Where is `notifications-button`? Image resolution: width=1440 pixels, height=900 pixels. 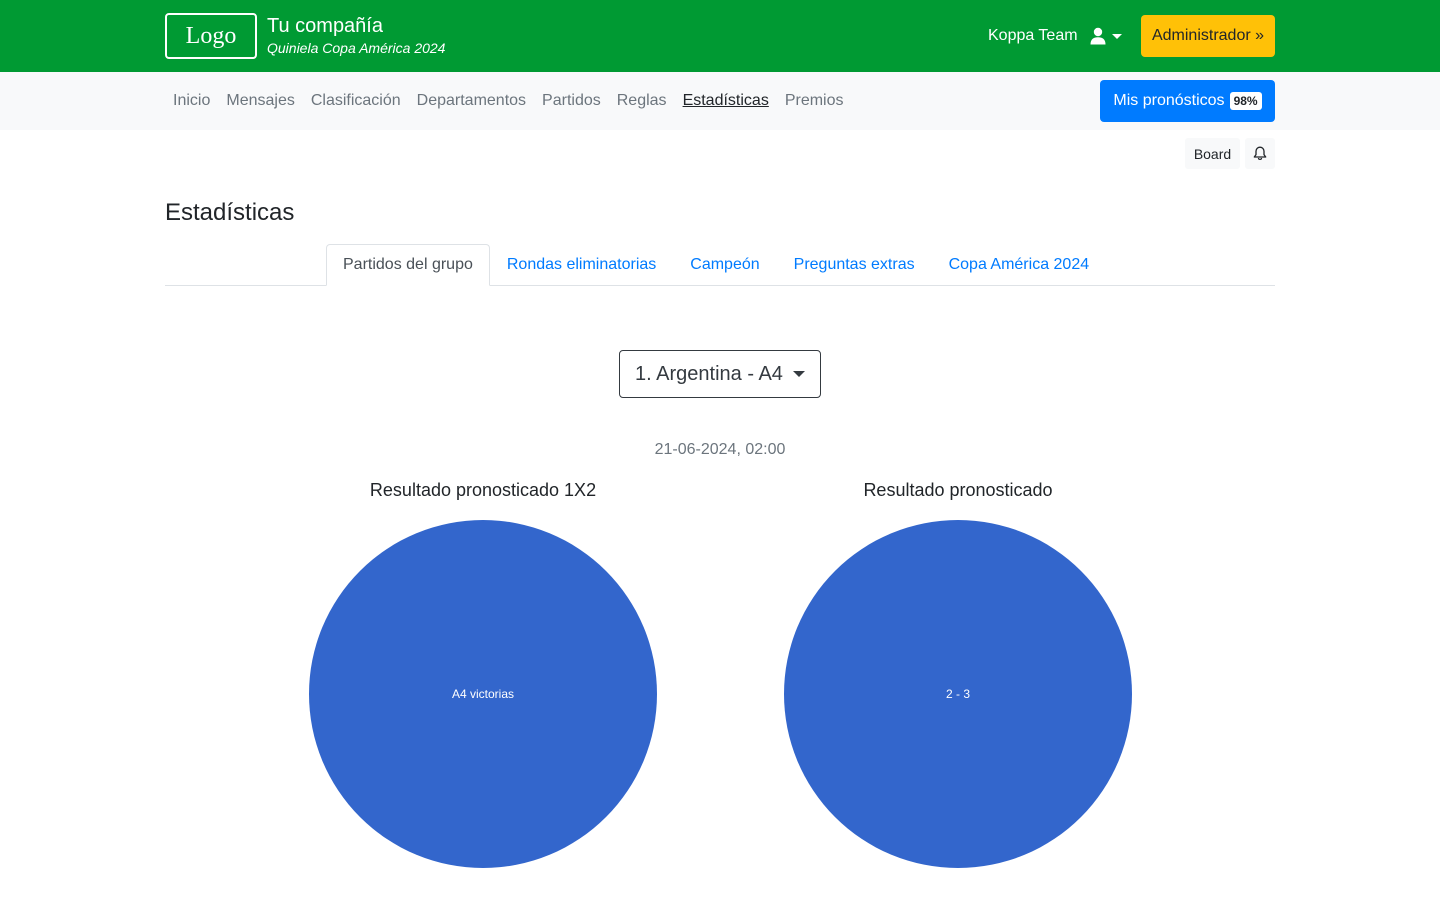 notifications-button is located at coordinates (1260, 153).